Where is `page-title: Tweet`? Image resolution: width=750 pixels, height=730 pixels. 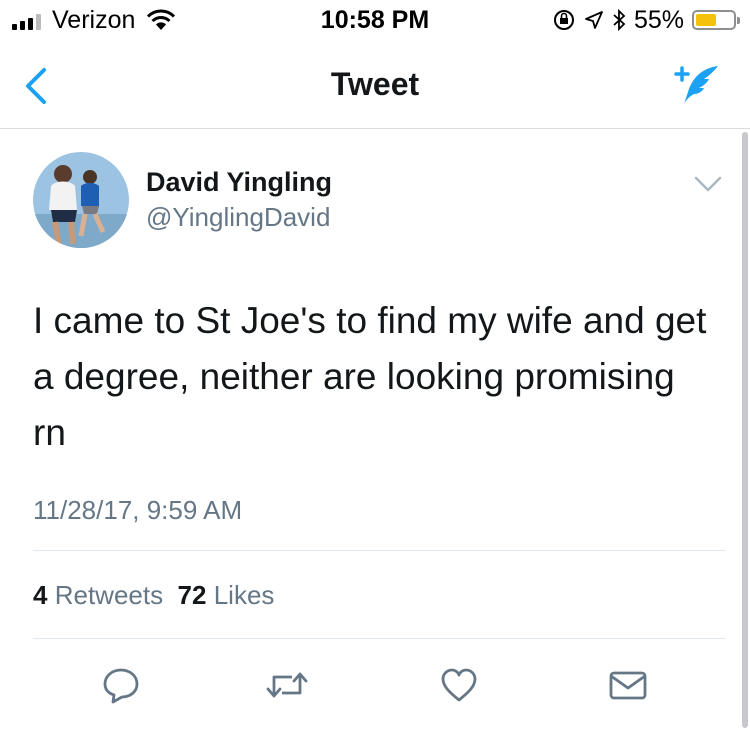
page-title: Tweet is located at coordinates (375, 84).